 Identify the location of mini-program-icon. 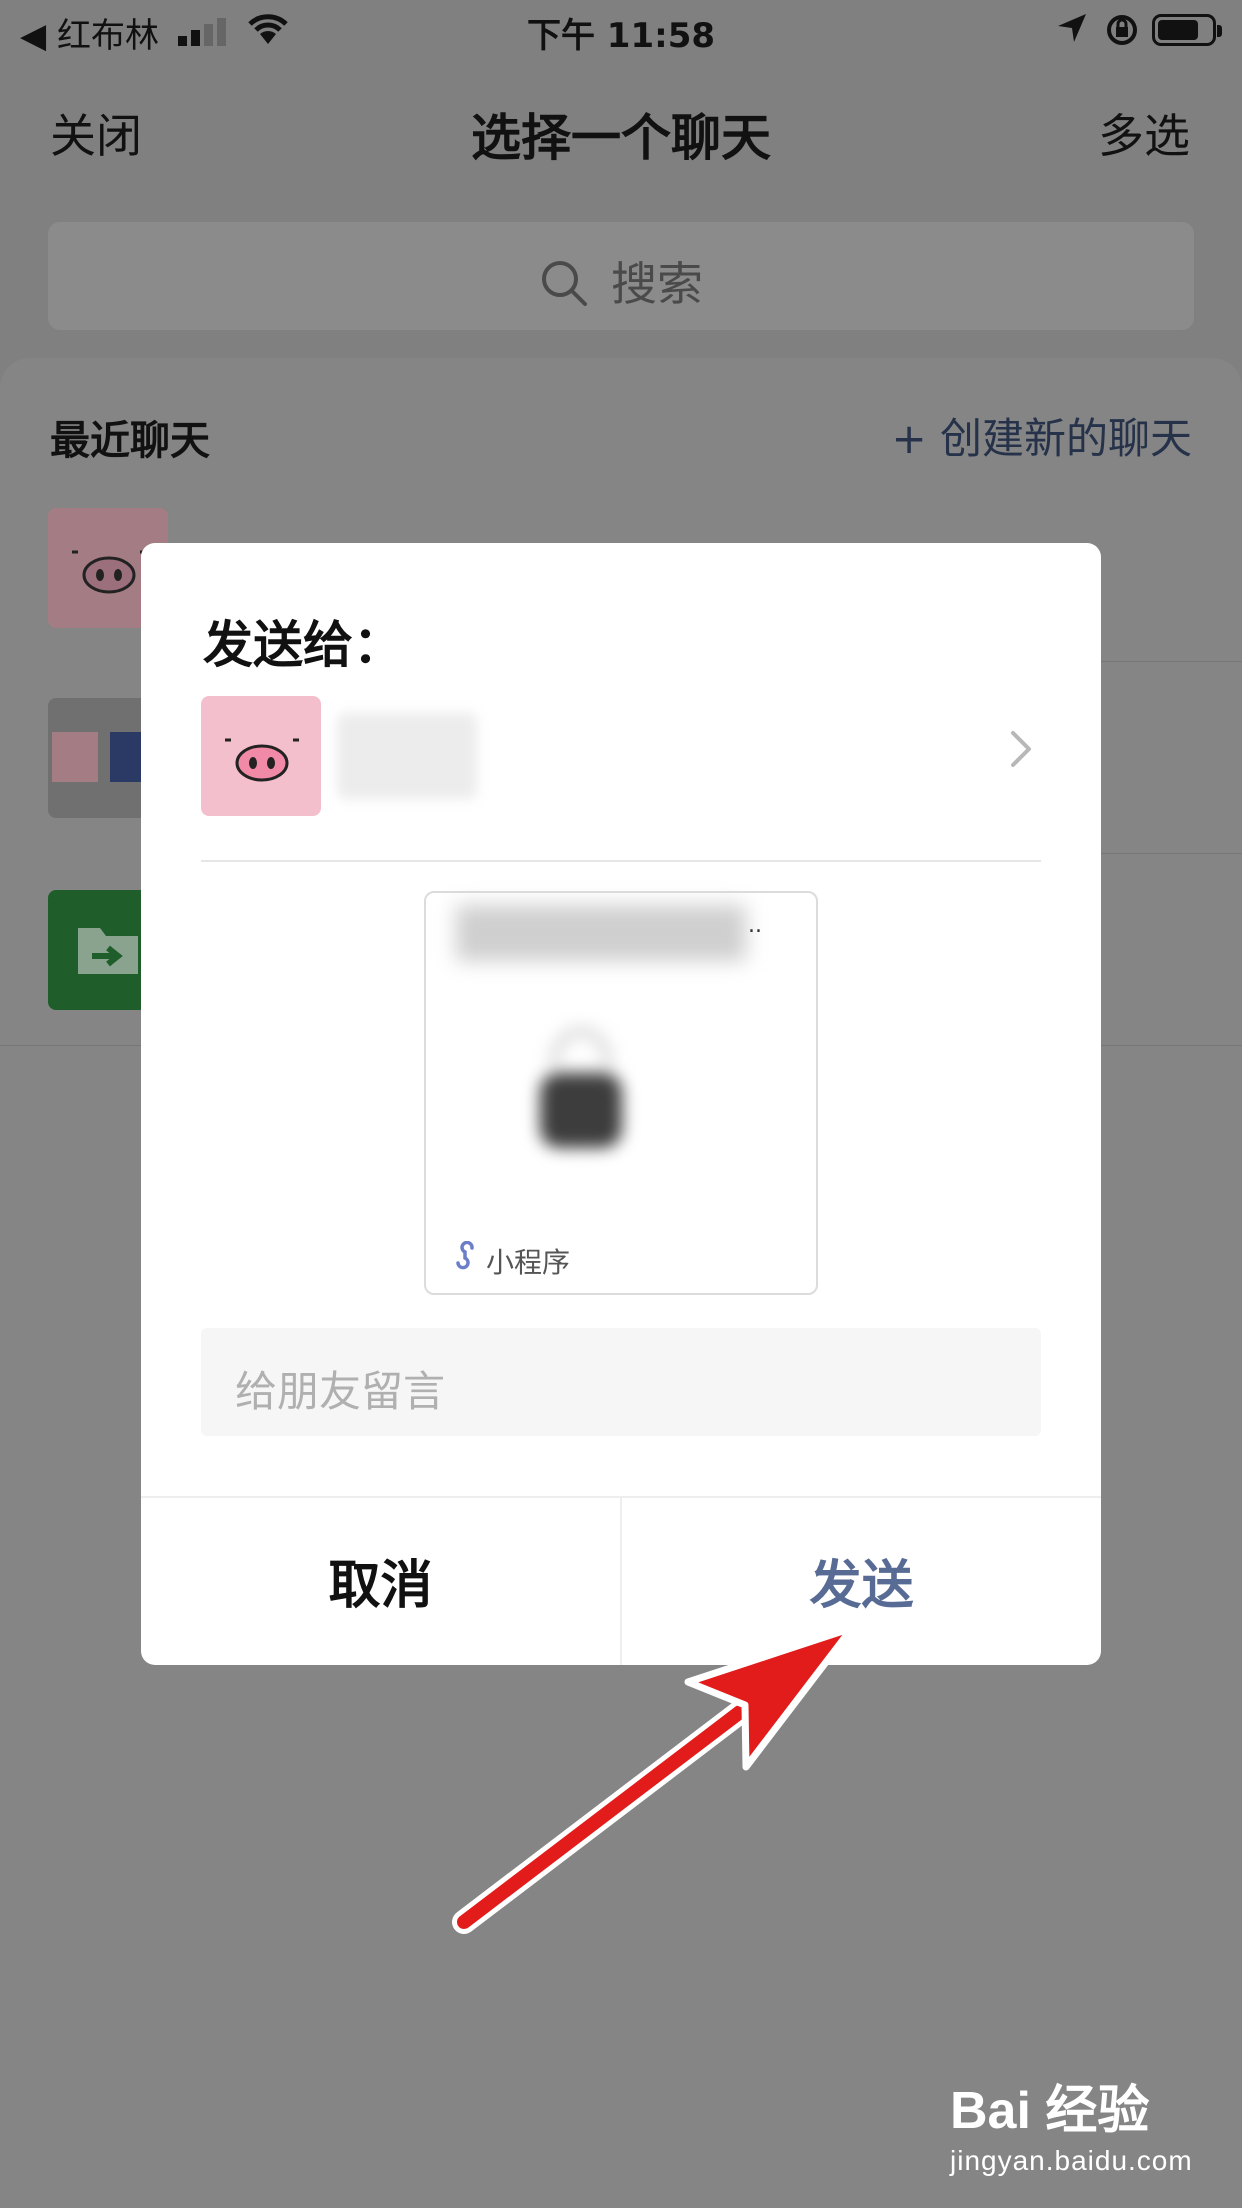
(465, 1255).